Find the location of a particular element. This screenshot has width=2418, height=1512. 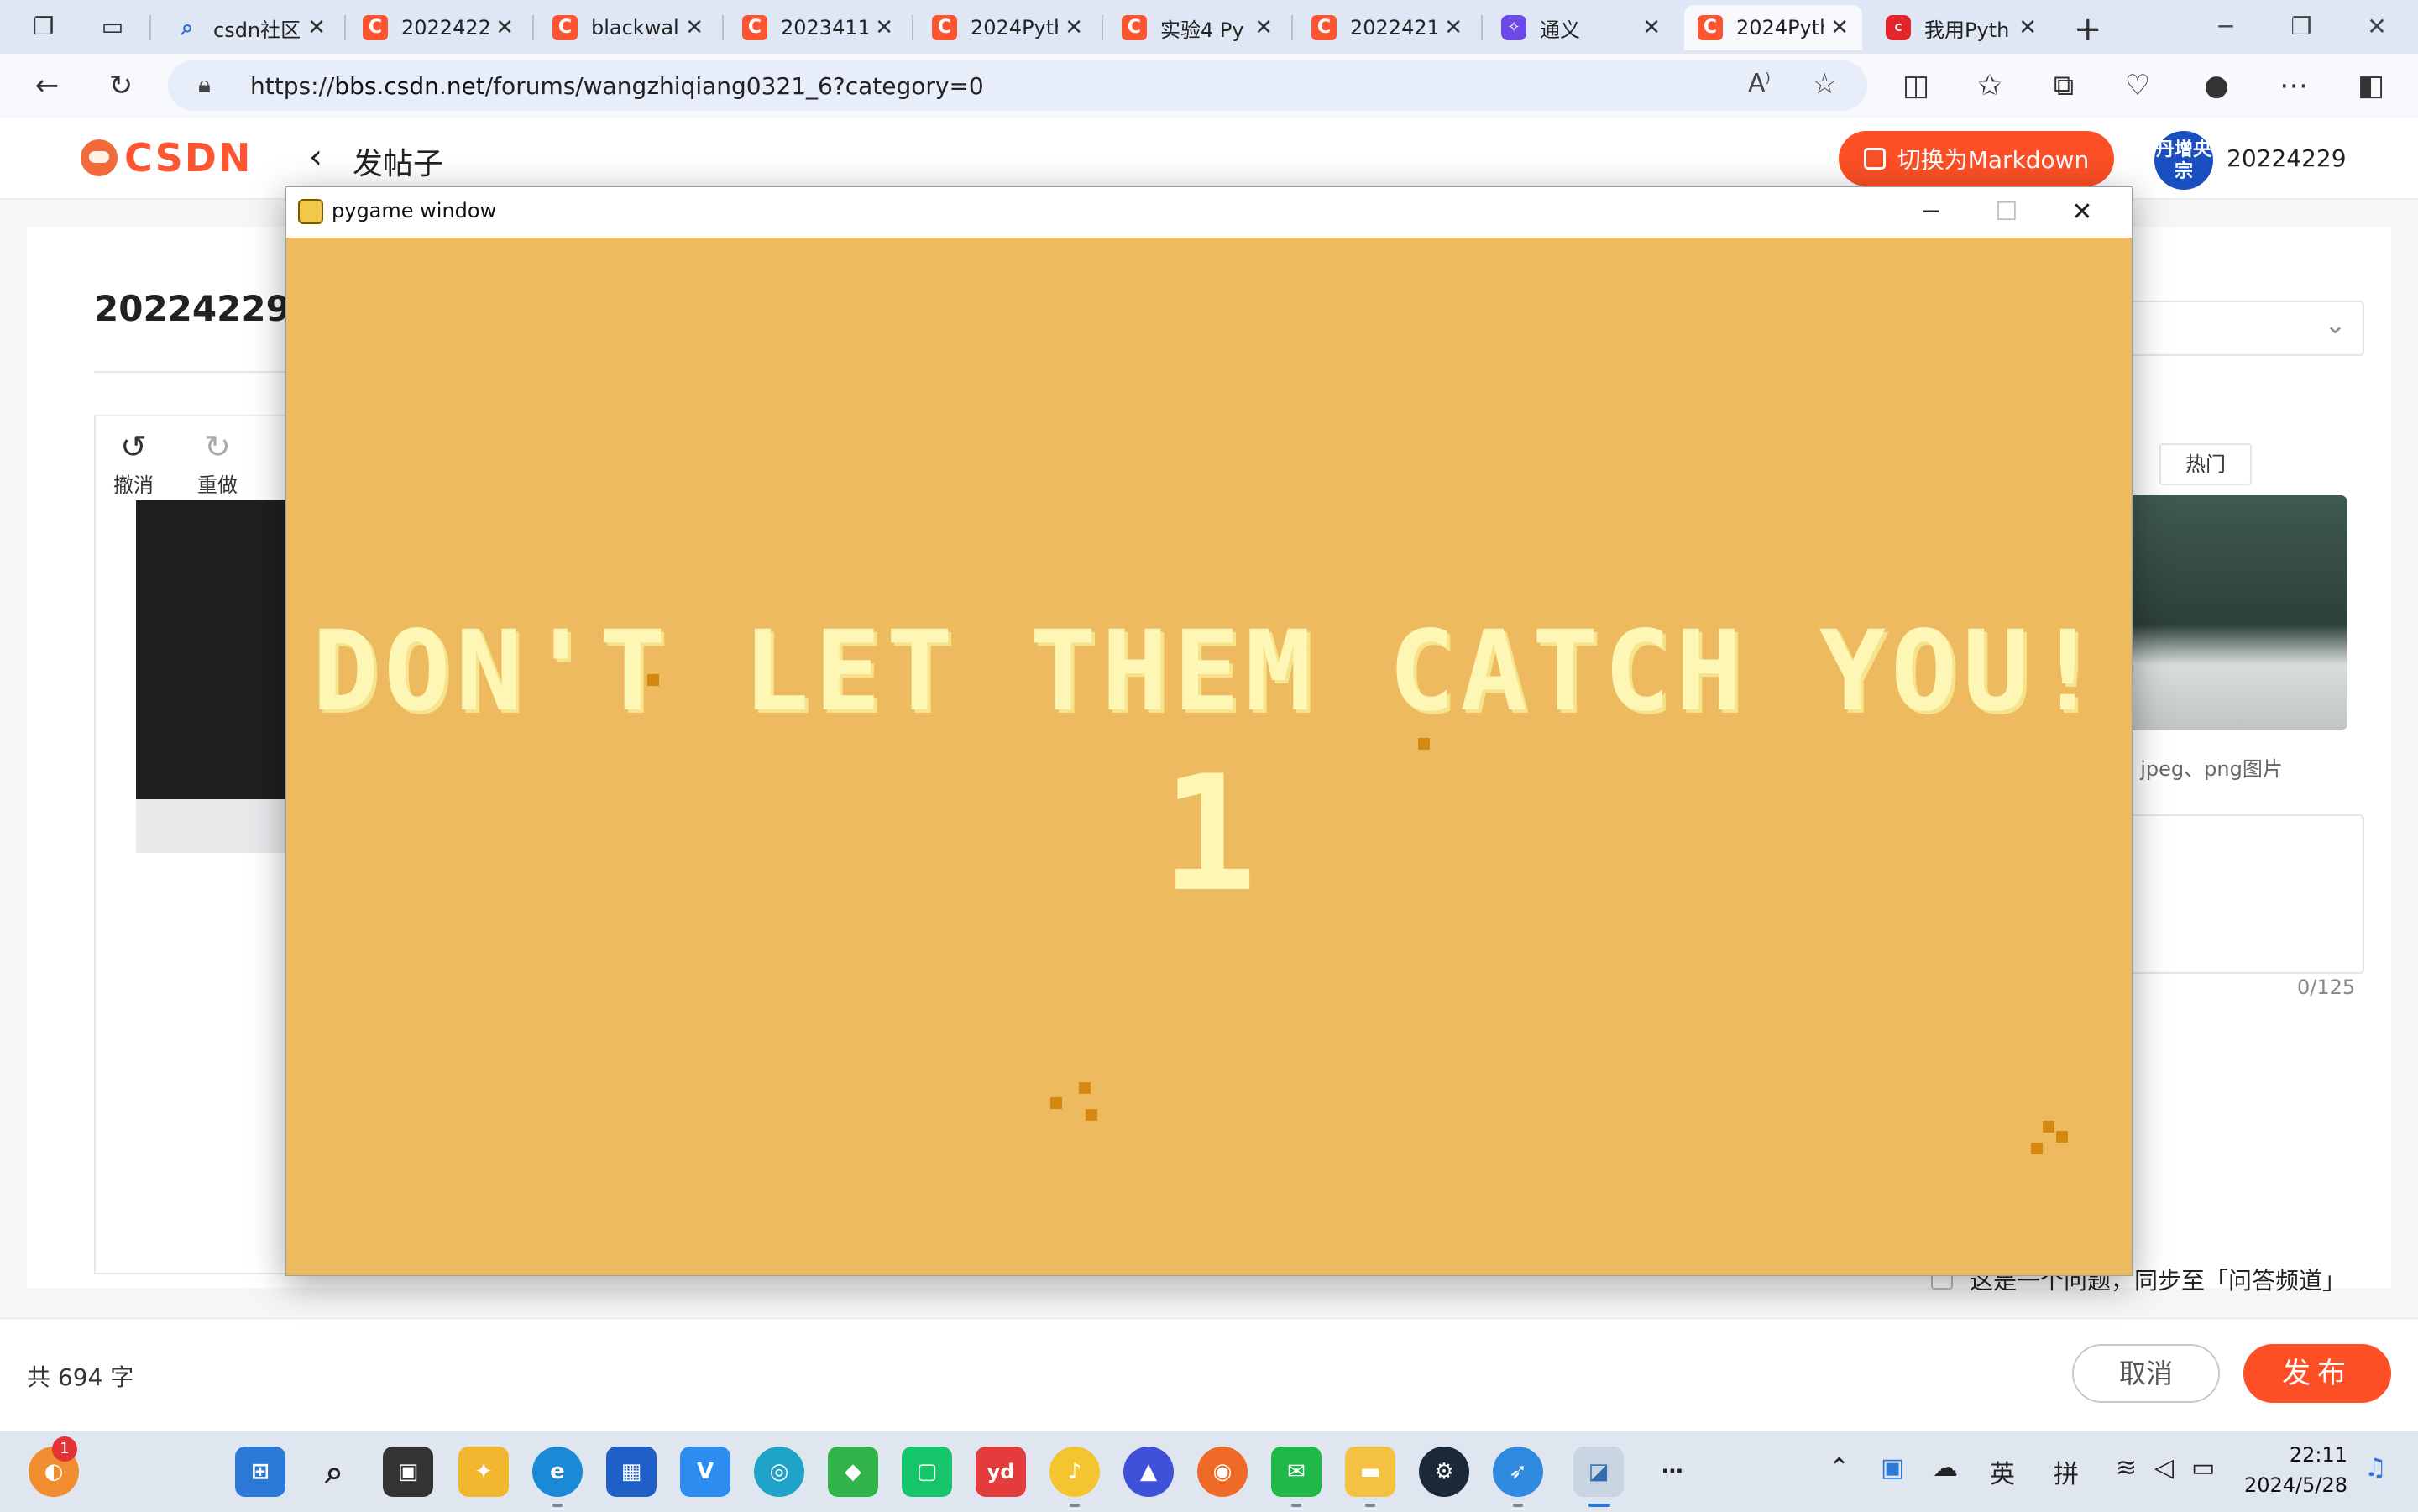

embedded-screenshot-image is located at coordinates (216, 651).